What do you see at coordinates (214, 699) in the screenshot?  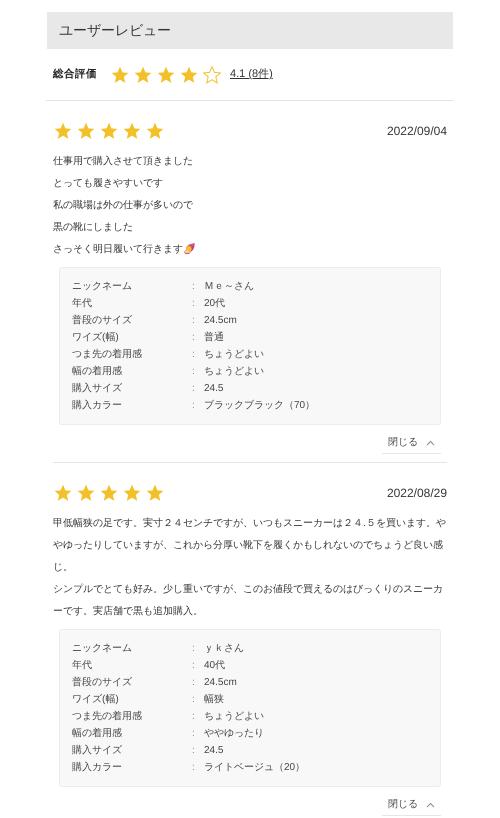 I see `detail-value: 幅狭` at bounding box center [214, 699].